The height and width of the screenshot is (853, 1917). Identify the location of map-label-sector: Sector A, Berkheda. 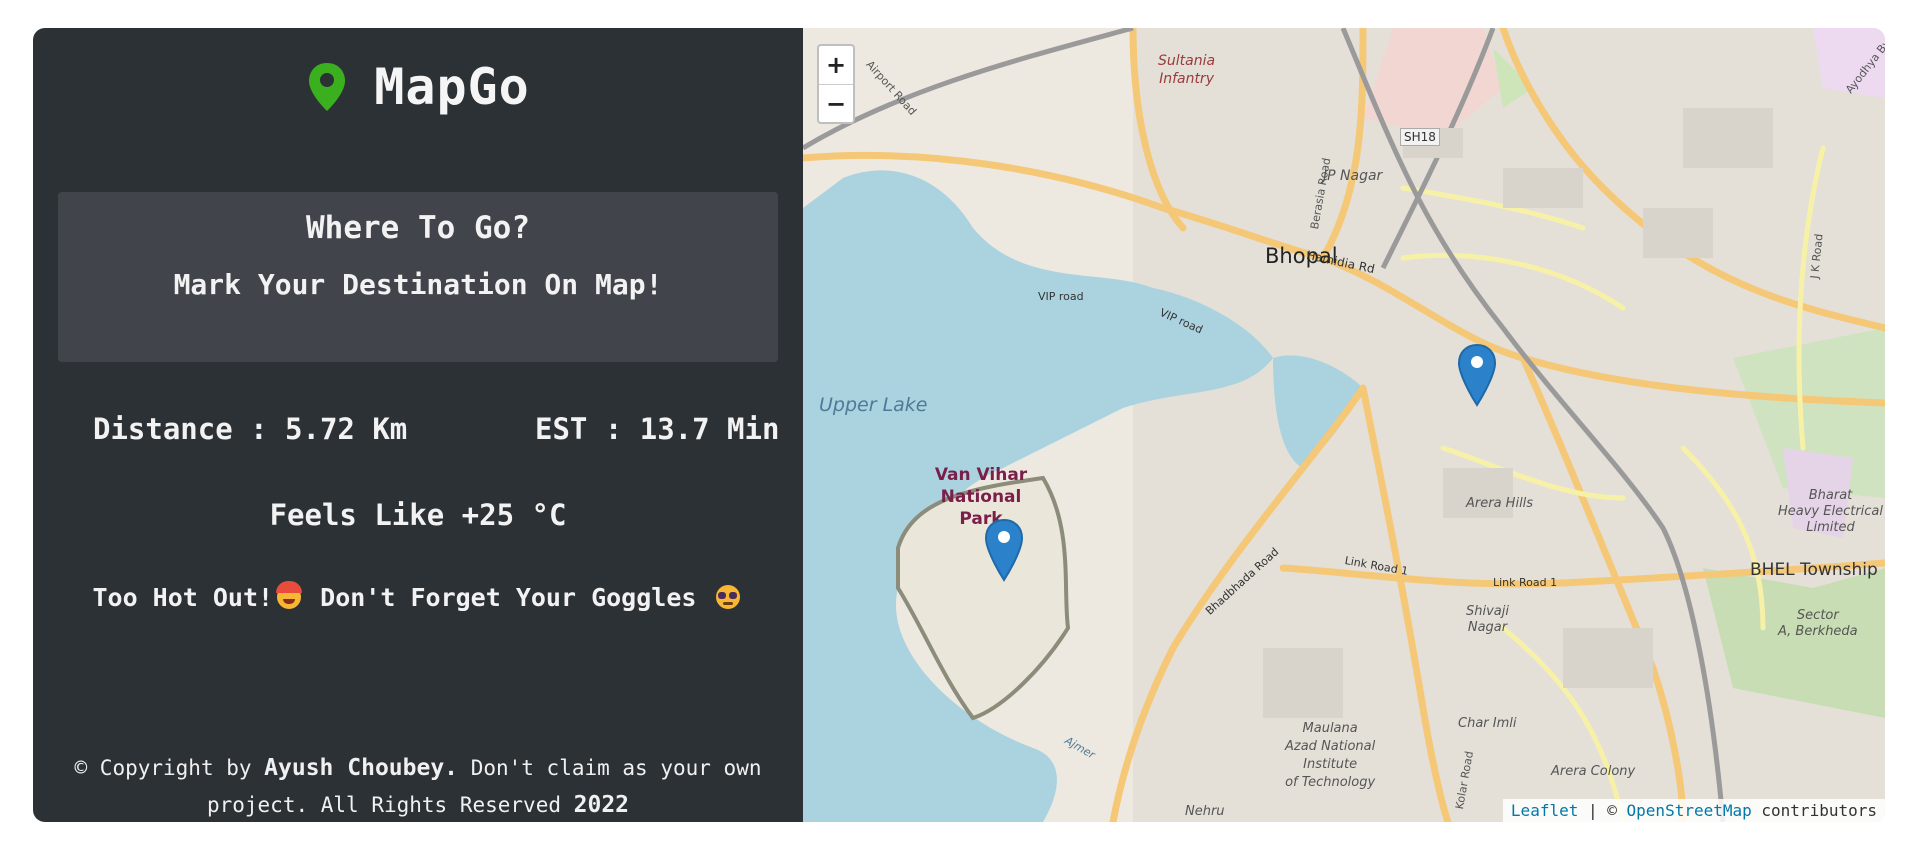
(1818, 624).